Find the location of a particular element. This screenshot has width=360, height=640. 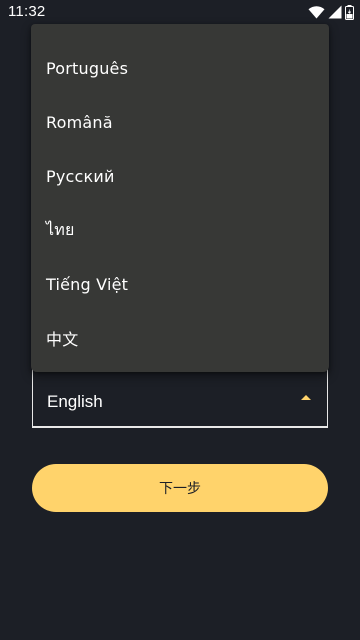

status-time: 11:32 is located at coordinates (27, 11).